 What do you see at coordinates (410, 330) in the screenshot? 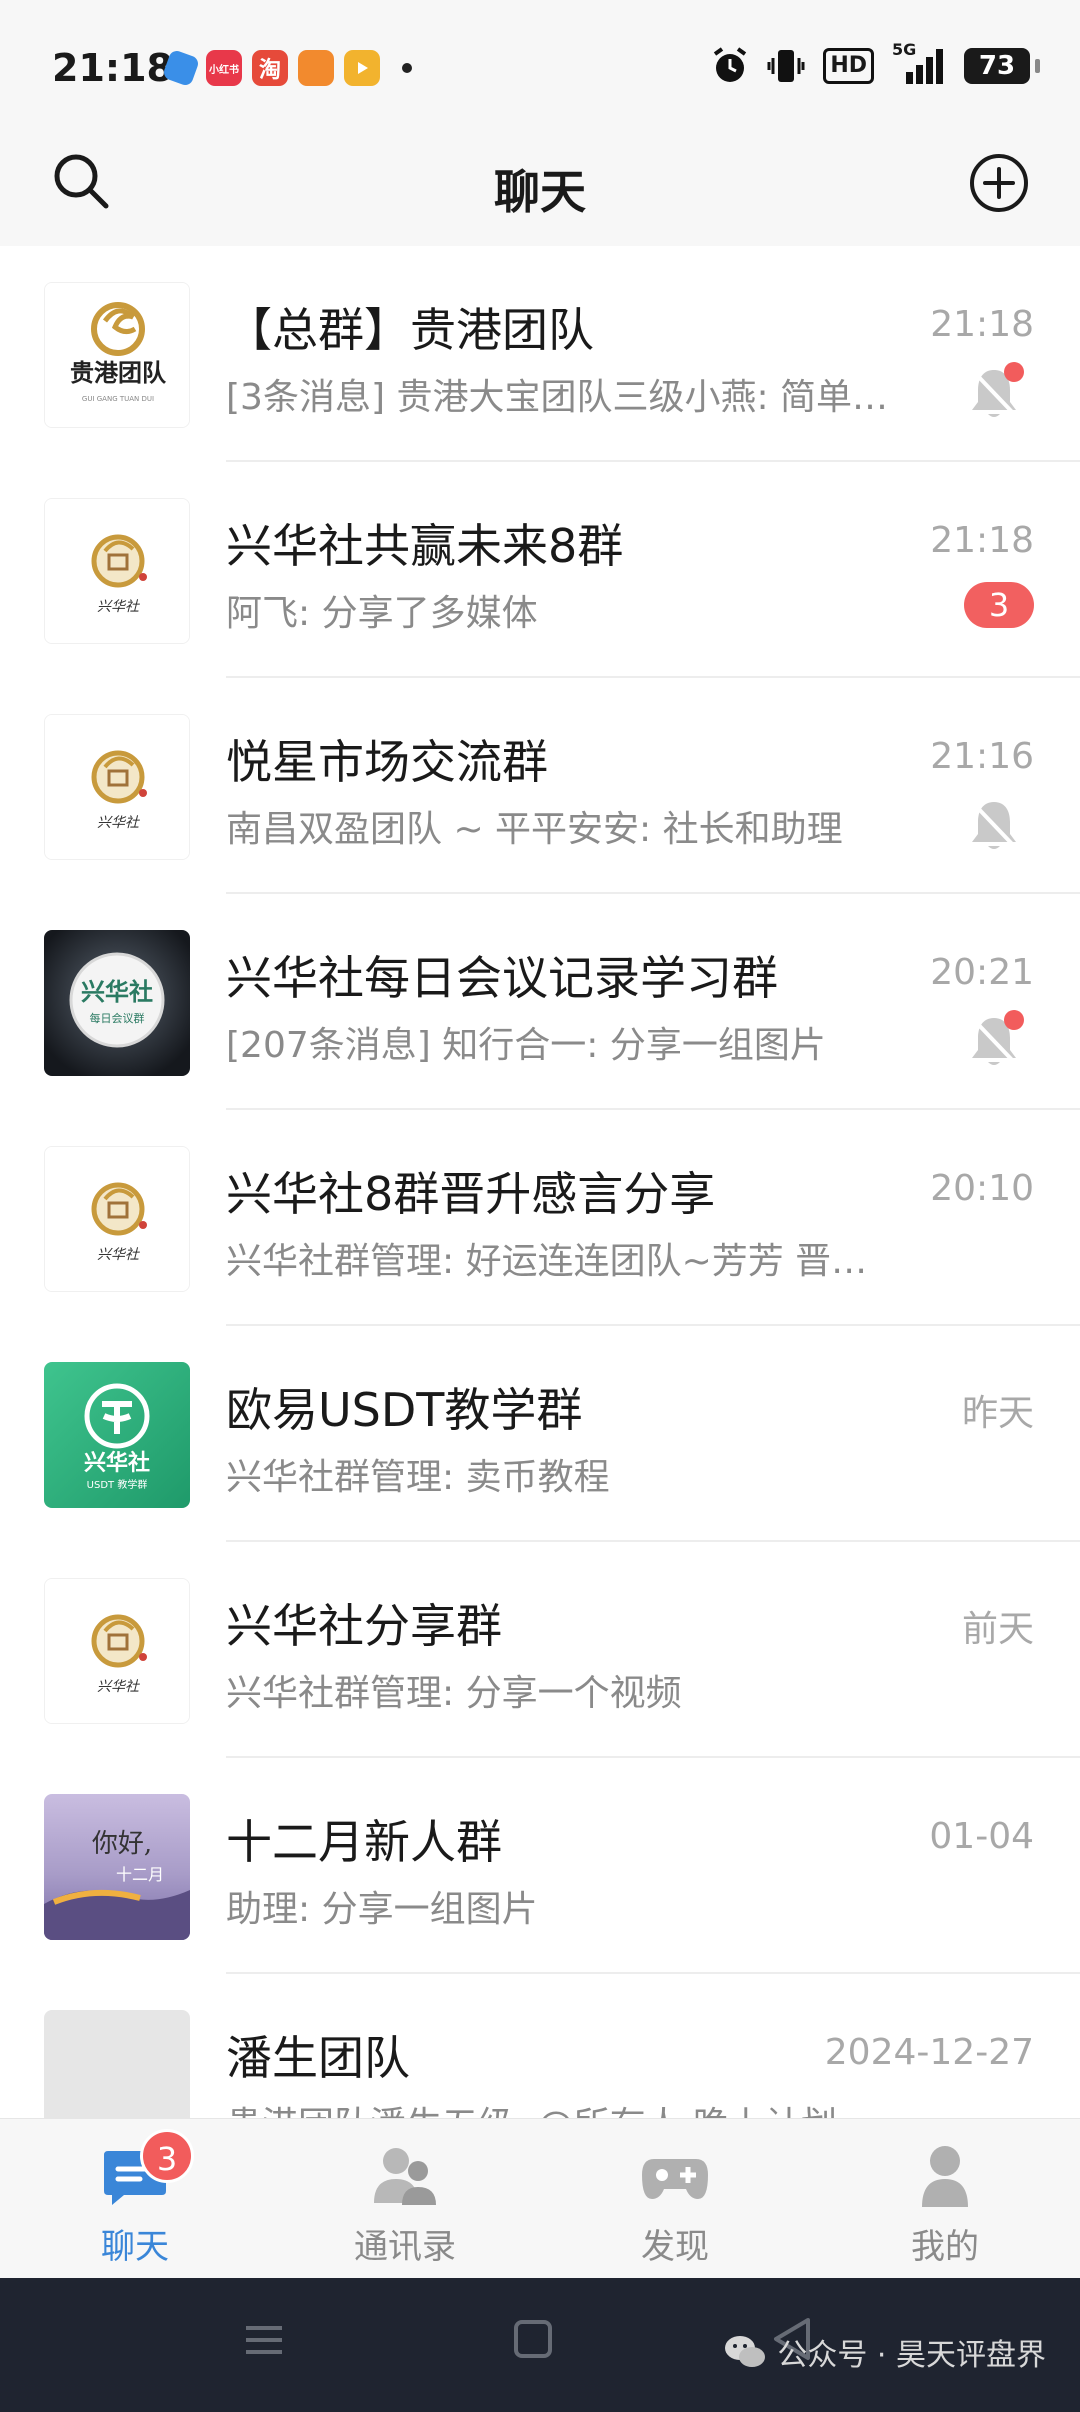
I see `chat-name: 【总群】贵港团队` at bounding box center [410, 330].